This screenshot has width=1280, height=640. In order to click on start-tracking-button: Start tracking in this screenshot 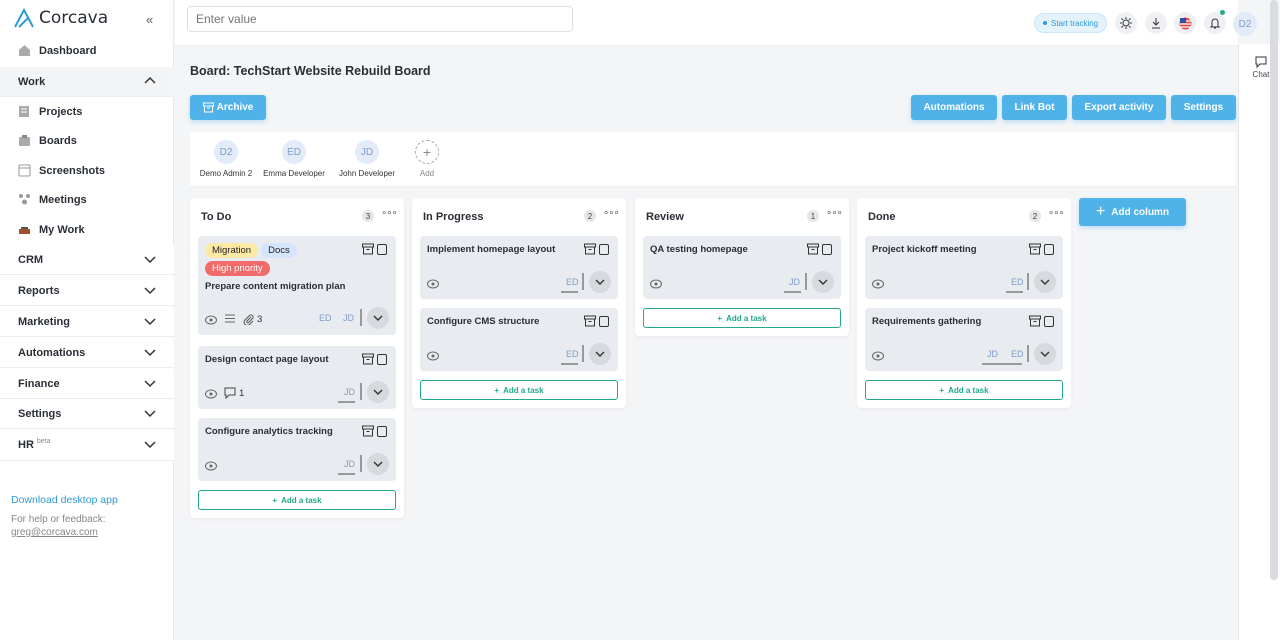, I will do `click(1071, 23)`.